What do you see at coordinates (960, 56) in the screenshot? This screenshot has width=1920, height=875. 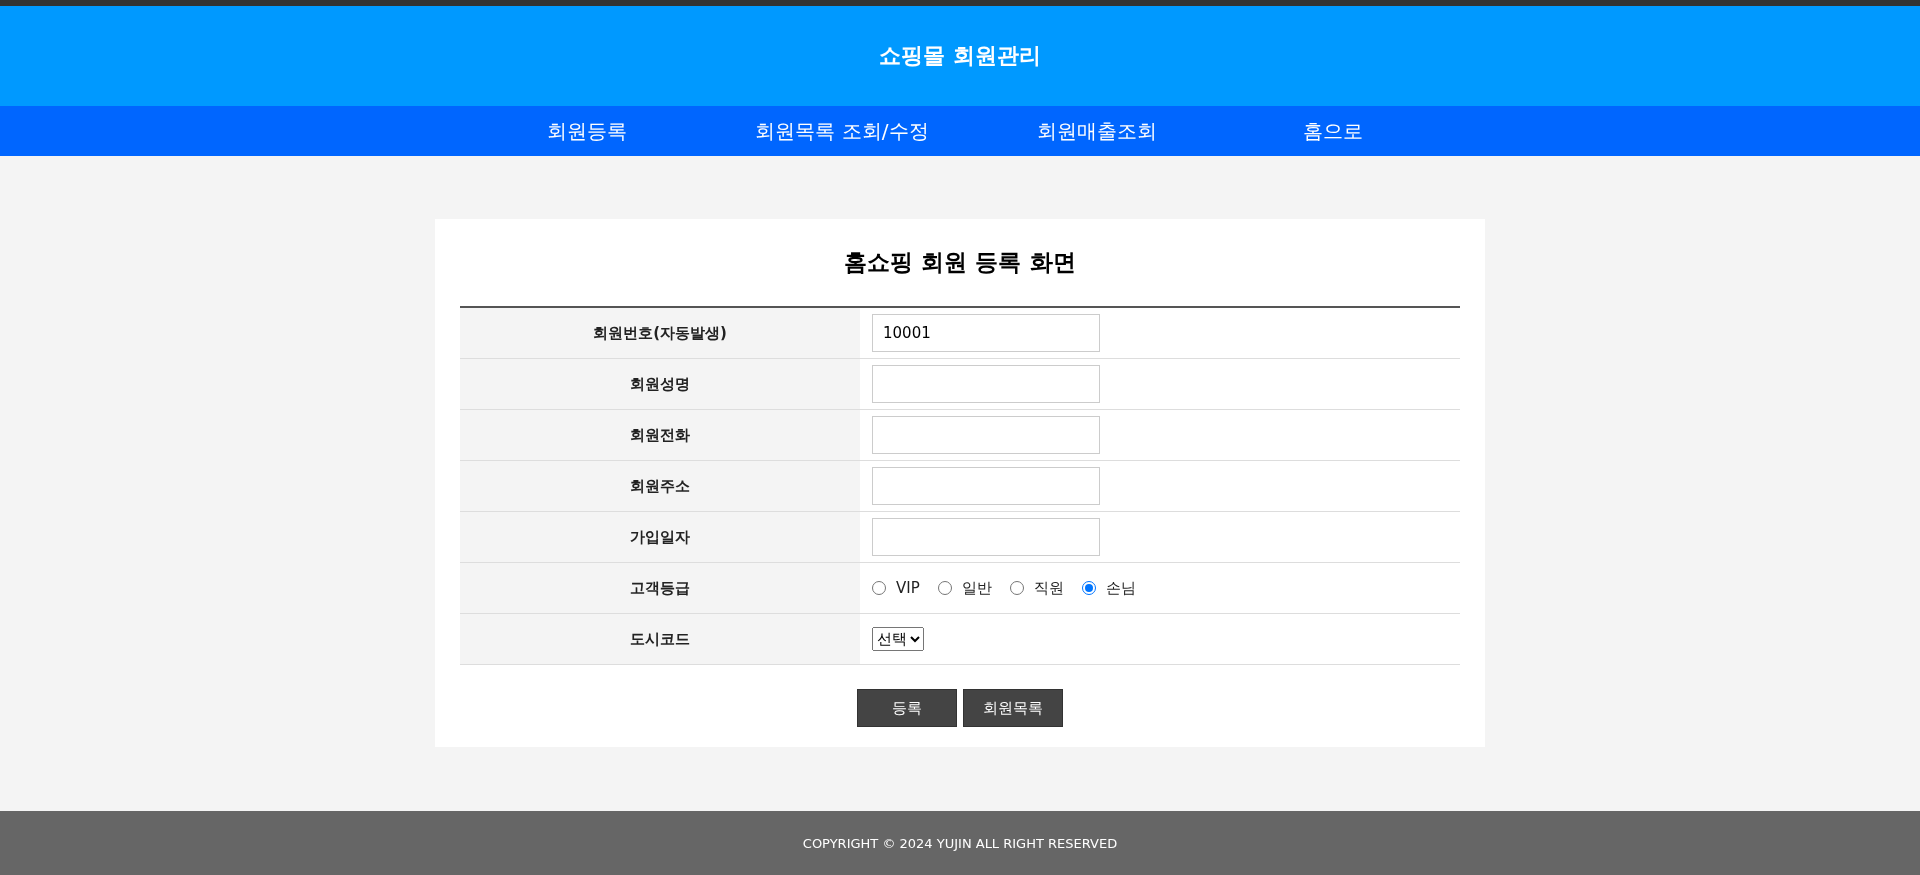 I see `site-title: 쇼핑몰 회원관리` at bounding box center [960, 56].